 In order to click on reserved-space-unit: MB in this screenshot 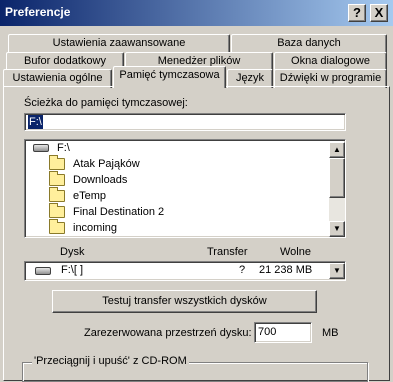, I will do `click(330, 333)`.